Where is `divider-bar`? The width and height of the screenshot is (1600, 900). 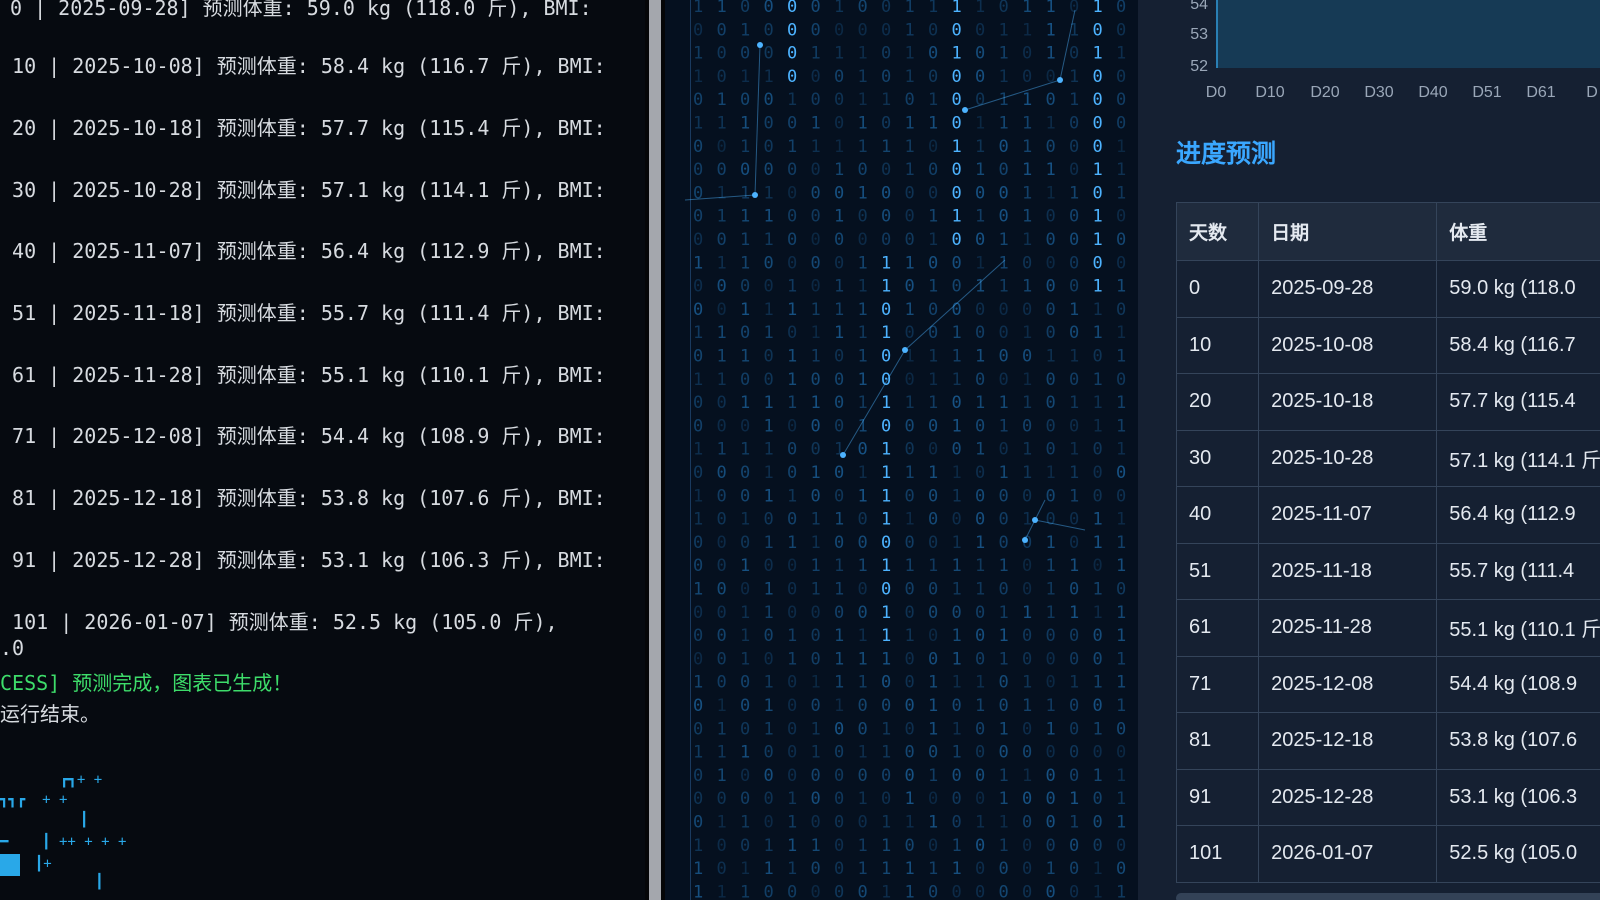 divider-bar is located at coordinates (655, 450).